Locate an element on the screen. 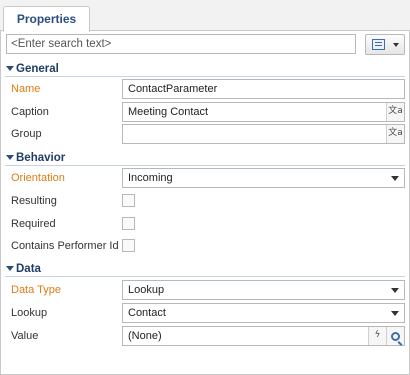  value-label: Value is located at coordinates (25, 336).